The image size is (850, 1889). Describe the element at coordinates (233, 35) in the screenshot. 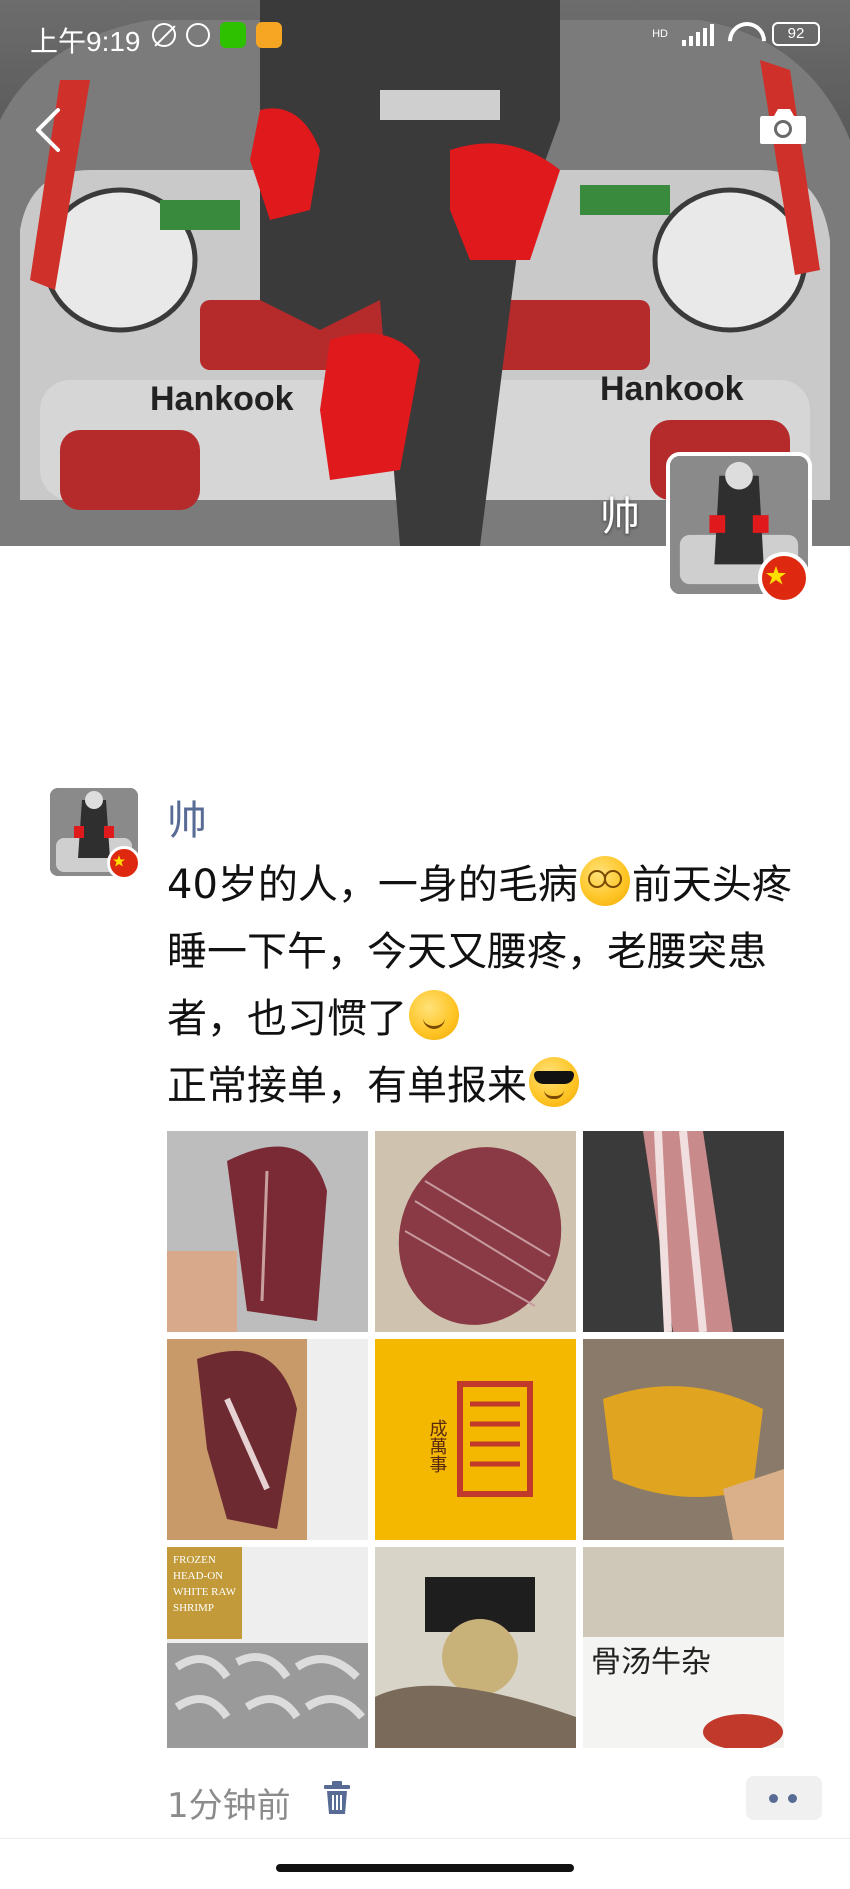

I see `wechat-icon` at that location.